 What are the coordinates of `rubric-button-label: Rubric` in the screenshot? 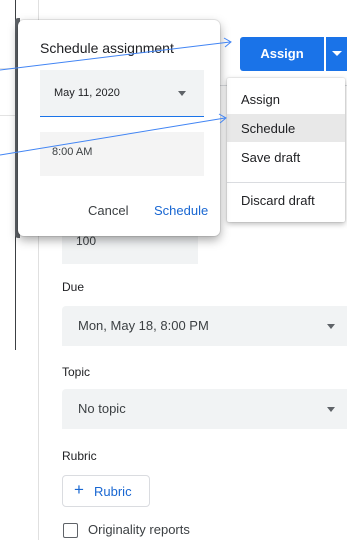 It's located at (113, 491).